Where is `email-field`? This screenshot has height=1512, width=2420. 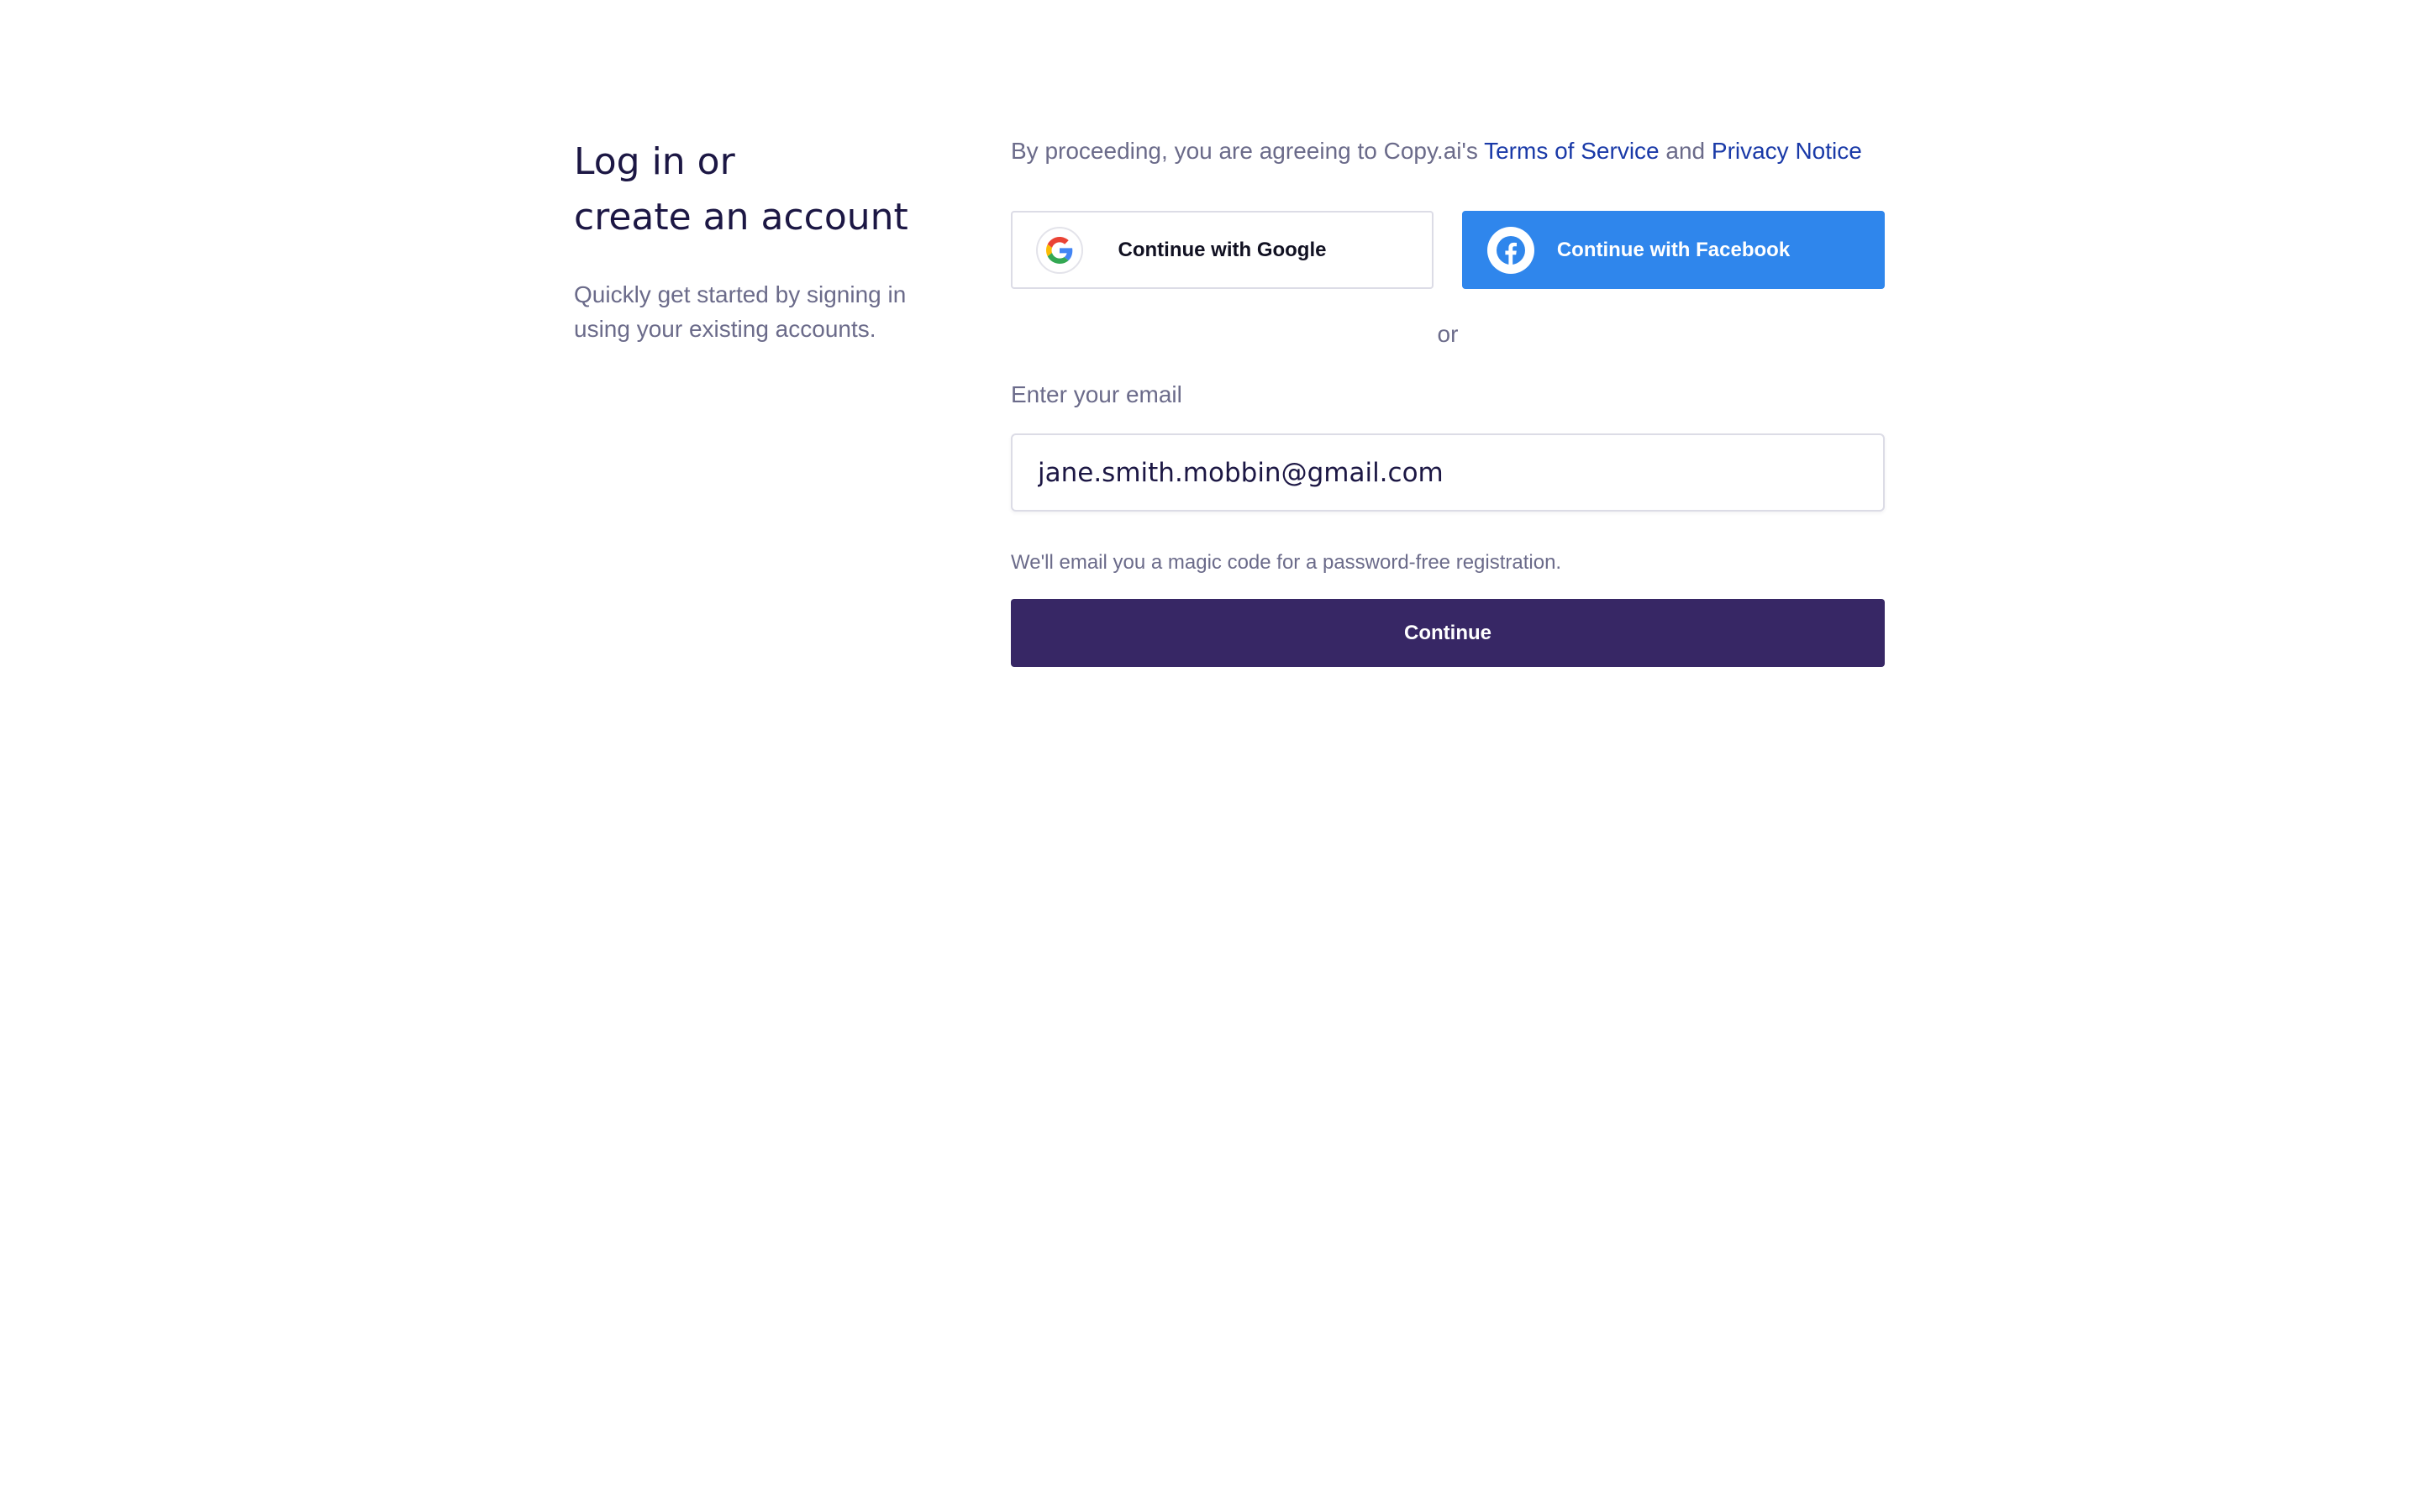 email-field is located at coordinates (1448, 472).